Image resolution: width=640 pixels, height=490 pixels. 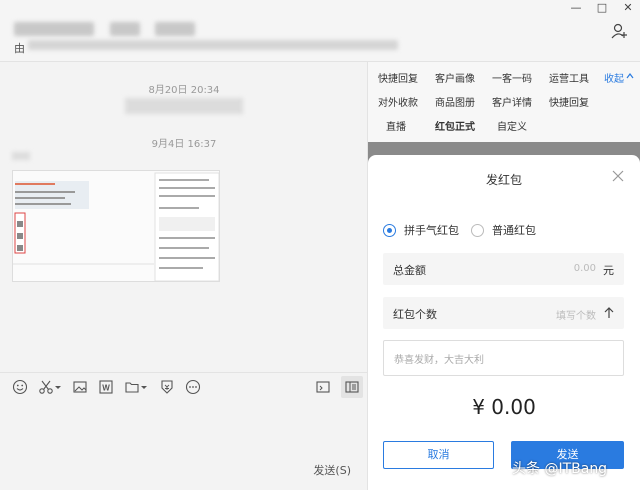 What do you see at coordinates (320, 31) in the screenshot?
I see `chat-header: 由 — □ ✕` at bounding box center [320, 31].